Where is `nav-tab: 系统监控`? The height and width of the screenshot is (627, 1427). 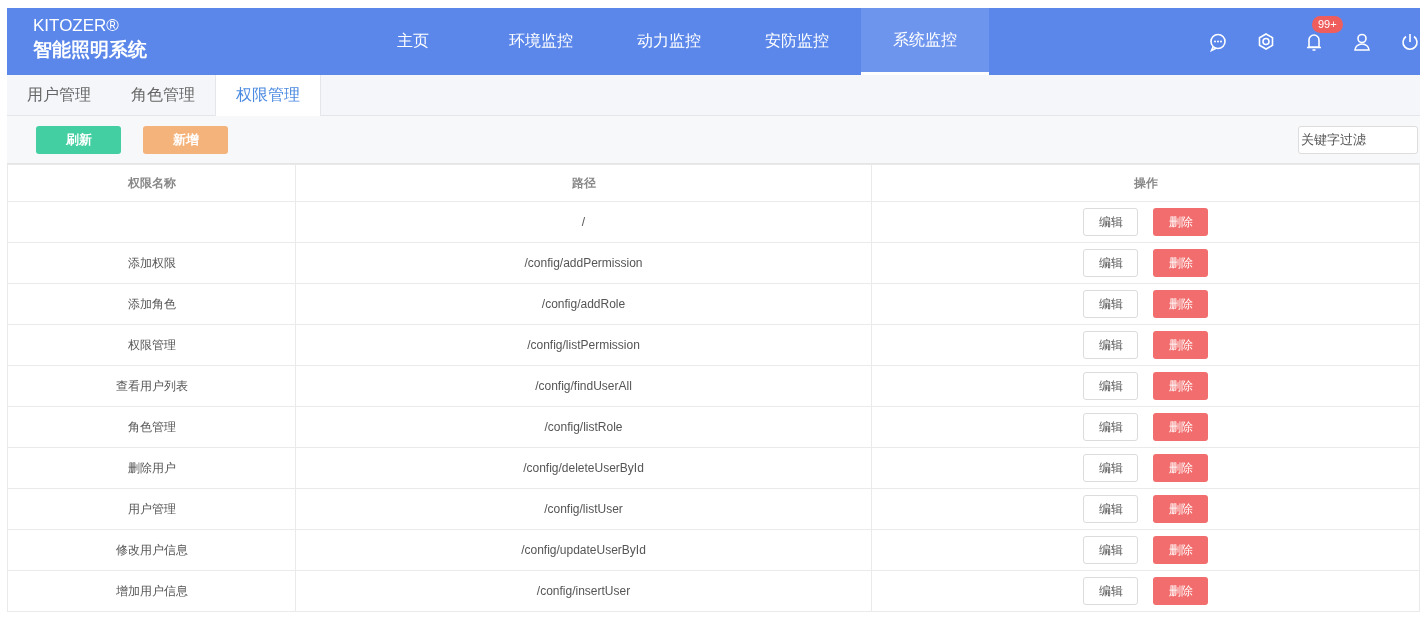 nav-tab: 系统监控 is located at coordinates (925, 41).